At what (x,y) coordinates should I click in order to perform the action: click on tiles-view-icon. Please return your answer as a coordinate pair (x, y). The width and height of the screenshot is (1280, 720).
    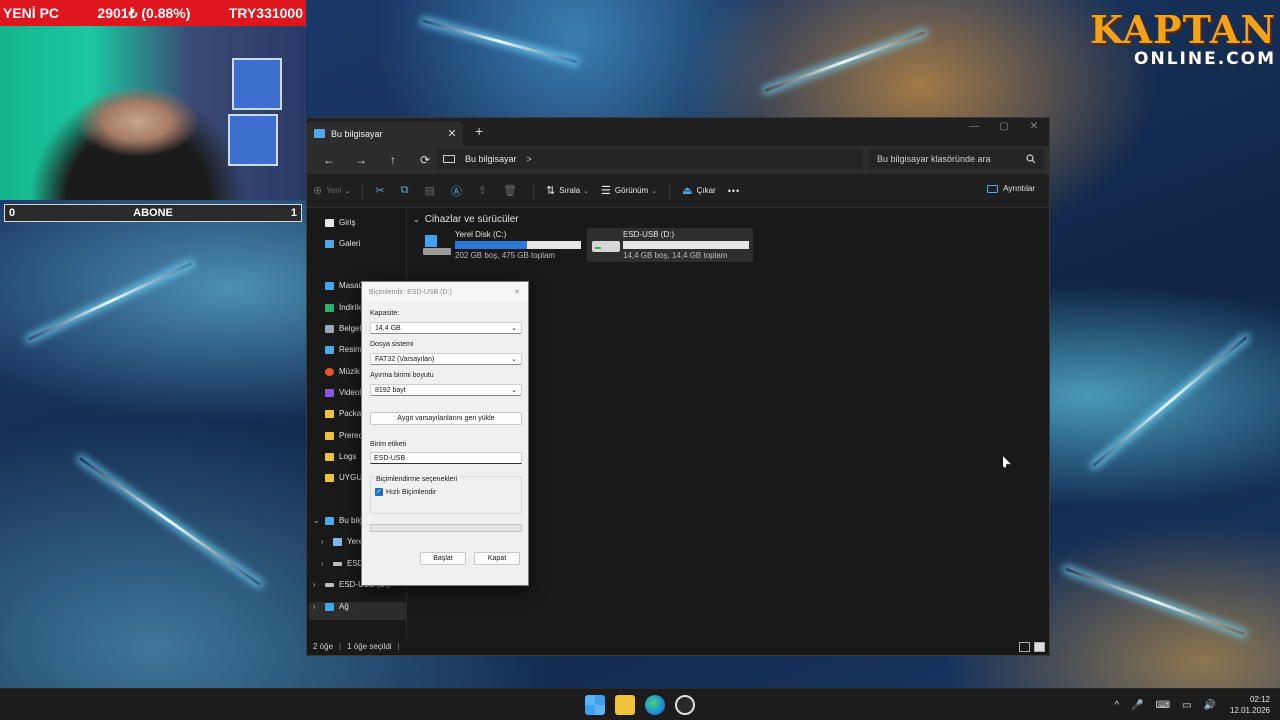
    Looking at the image, I should click on (1039, 647).